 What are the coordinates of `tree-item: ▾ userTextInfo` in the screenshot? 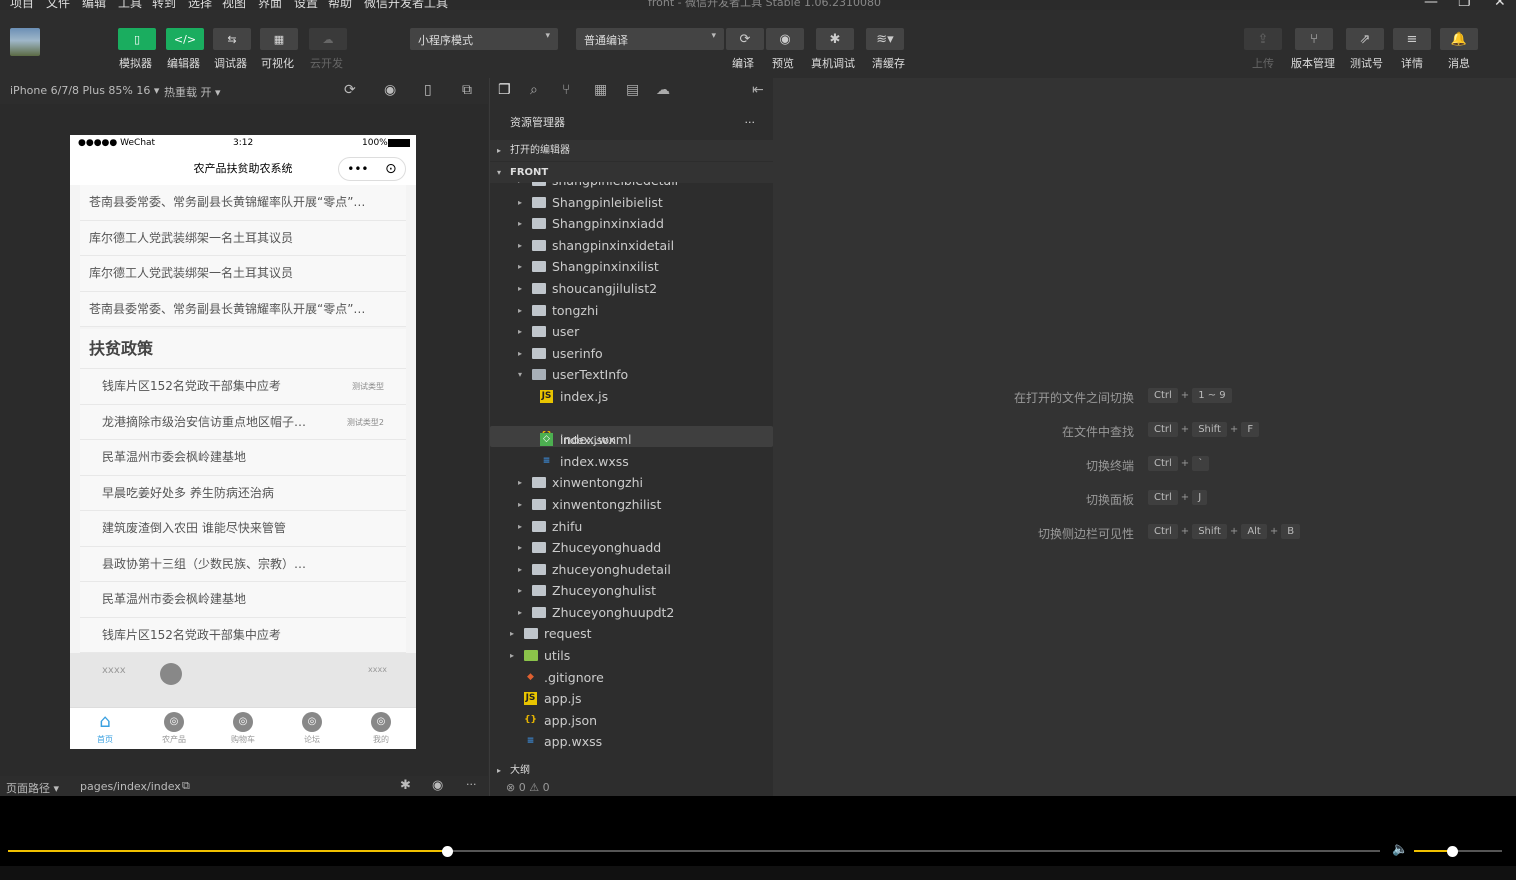 It's located at (631, 375).